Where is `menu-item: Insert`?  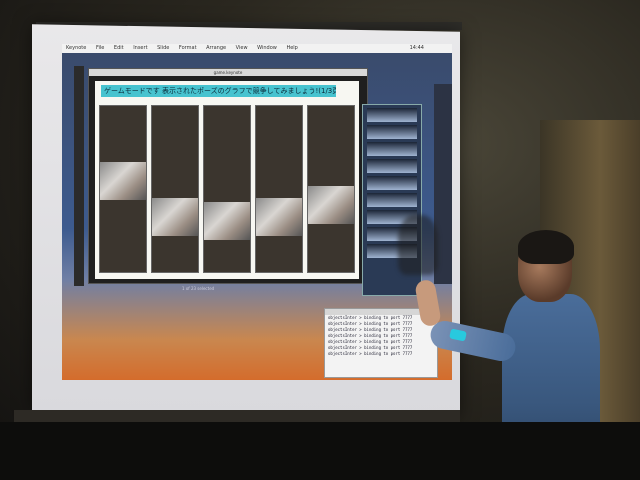
menu-item: Insert is located at coordinates (140, 48).